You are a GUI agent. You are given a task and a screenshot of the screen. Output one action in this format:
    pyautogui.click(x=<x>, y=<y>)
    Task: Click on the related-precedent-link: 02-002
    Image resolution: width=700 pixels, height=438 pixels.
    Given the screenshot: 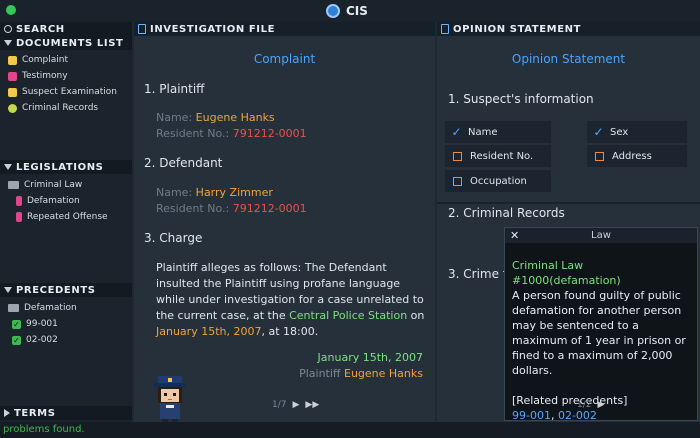 What is the action you would take?
    pyautogui.click(x=577, y=415)
    